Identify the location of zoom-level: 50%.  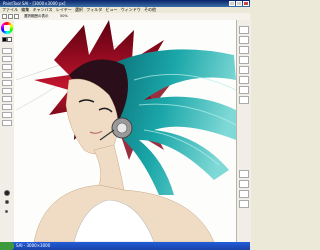
(64, 16).